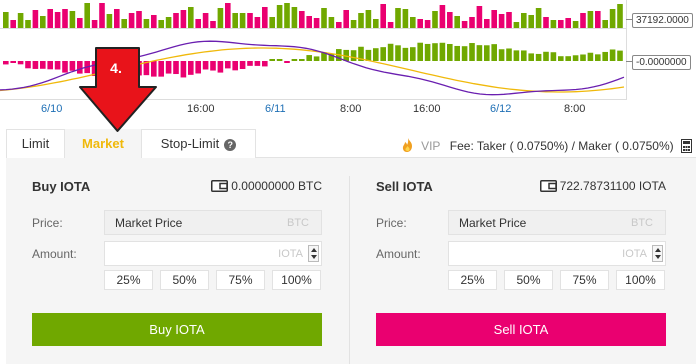 The width and height of the screenshot is (700, 364). Describe the element at coordinates (528, 280) in the screenshot. I see `sell-percent-50-button: 50%` at that location.